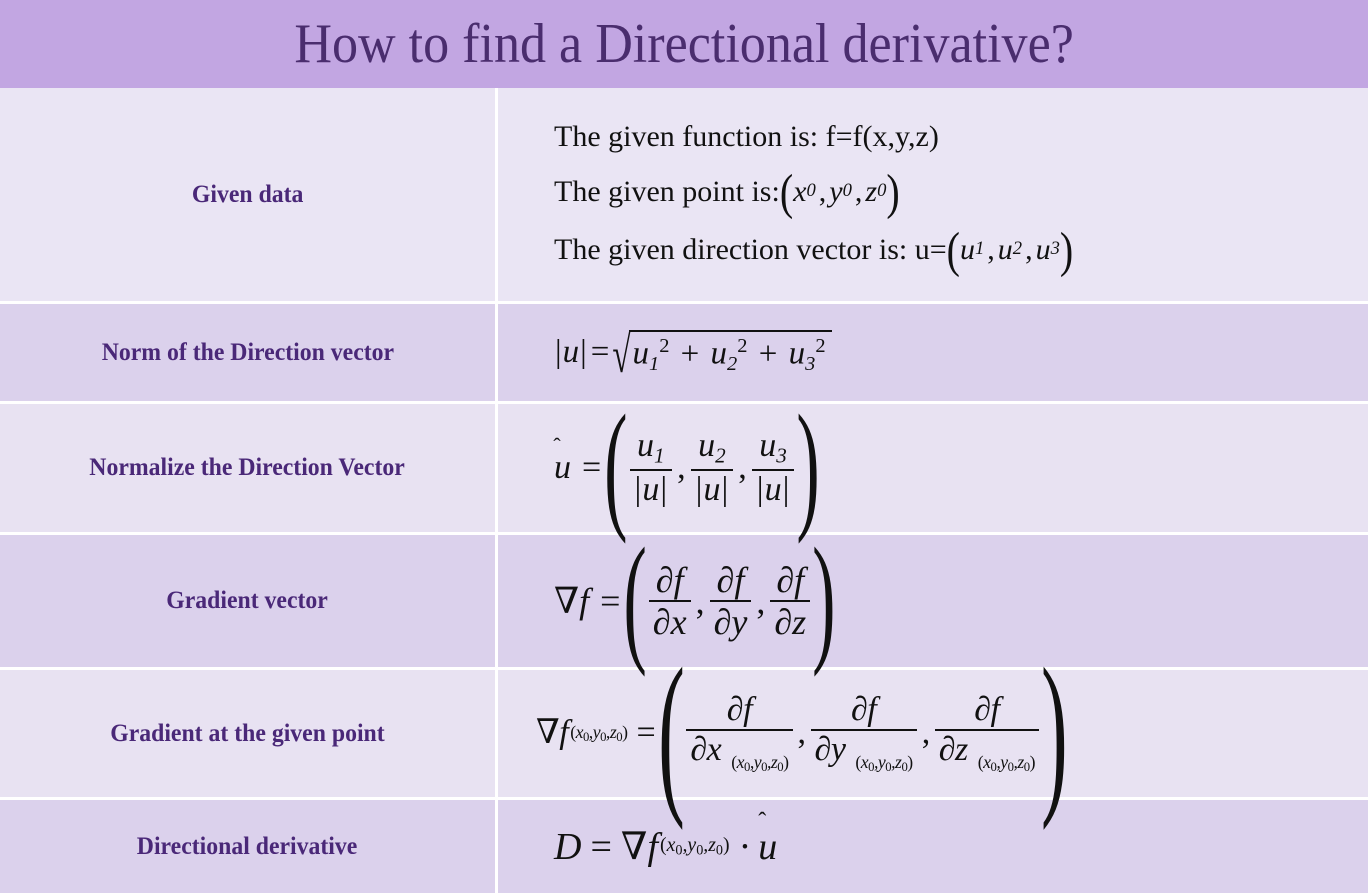  Describe the element at coordinates (562, 467) in the screenshot. I see `u-hat: û` at that location.